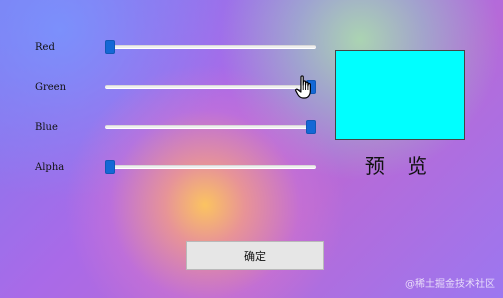 Image resolution: width=503 pixels, height=298 pixels. Describe the element at coordinates (51, 87) in the screenshot. I see `green-label: Green` at that location.